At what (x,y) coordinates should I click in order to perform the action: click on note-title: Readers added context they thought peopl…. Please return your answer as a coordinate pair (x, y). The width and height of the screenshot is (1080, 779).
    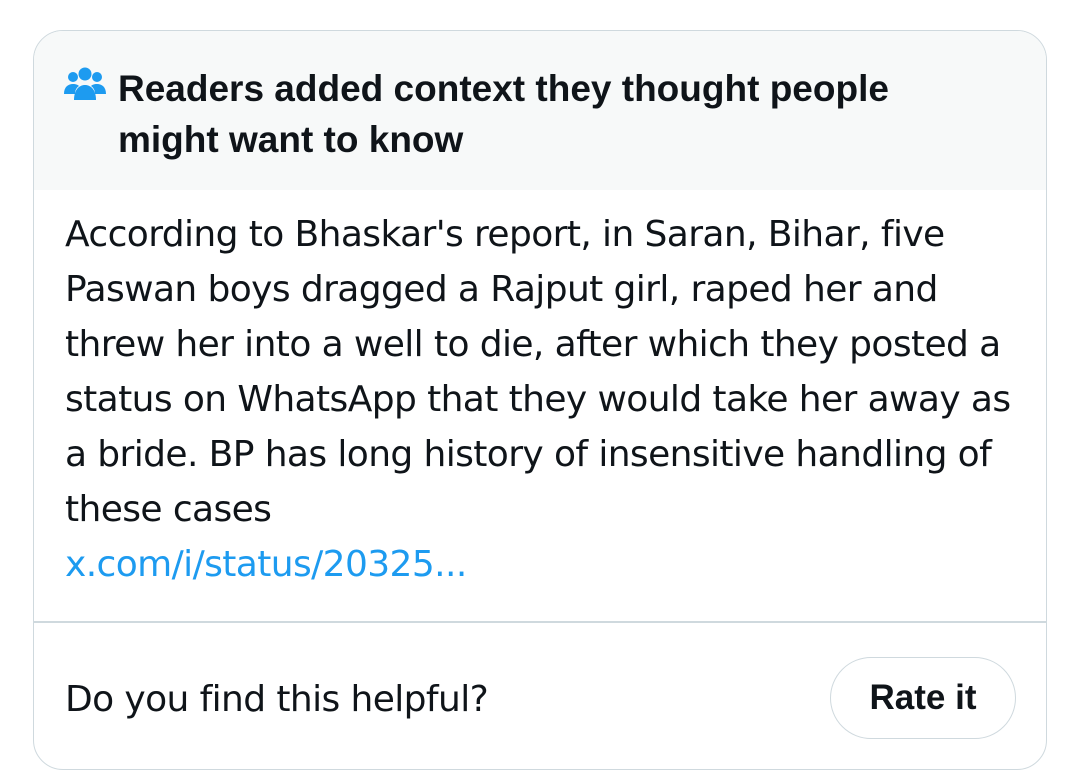
    Looking at the image, I should click on (503, 114).